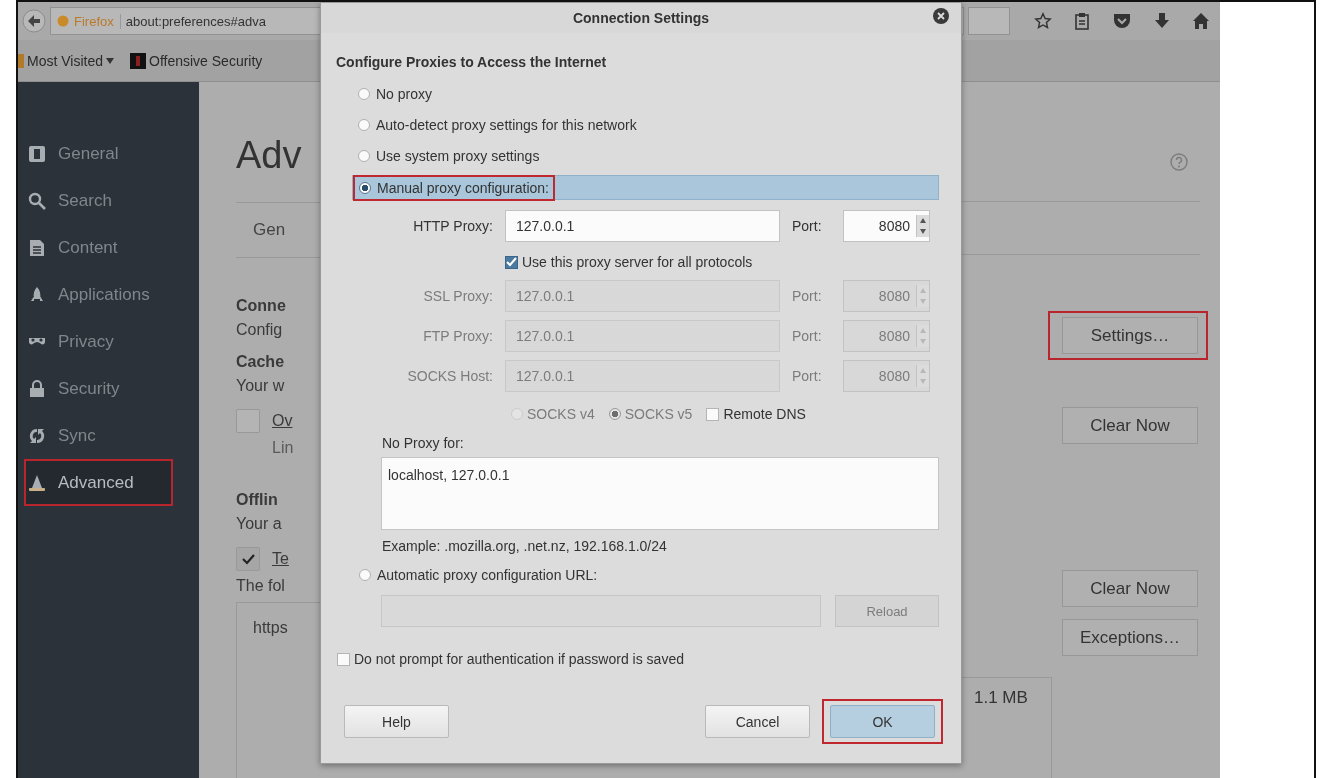 Image resolution: width=1328 pixels, height=778 pixels. Describe the element at coordinates (261, 386) in the screenshot. I see `description-text: Your w` at that location.